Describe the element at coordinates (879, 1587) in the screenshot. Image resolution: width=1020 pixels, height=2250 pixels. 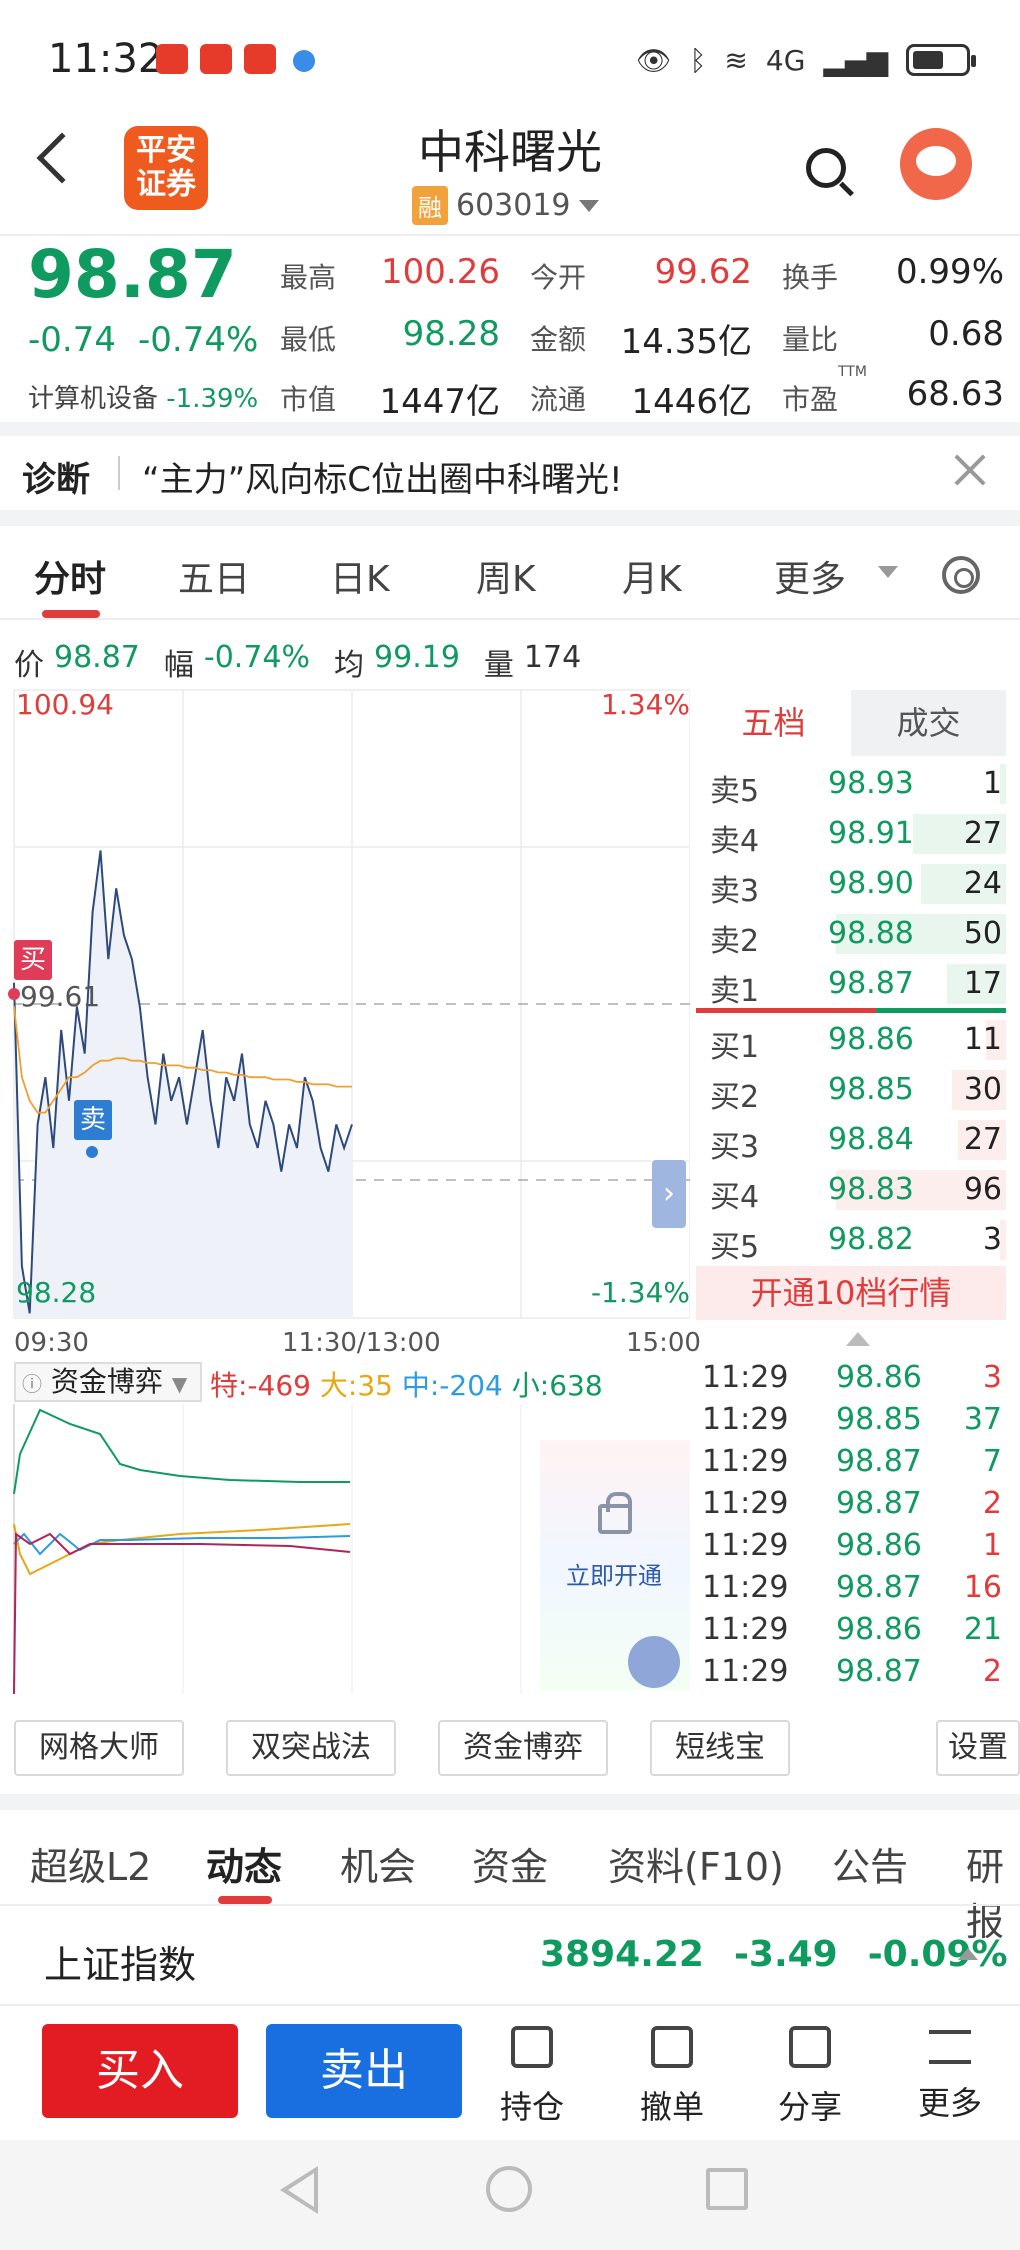
I see `tick-price: 98.87` at that location.